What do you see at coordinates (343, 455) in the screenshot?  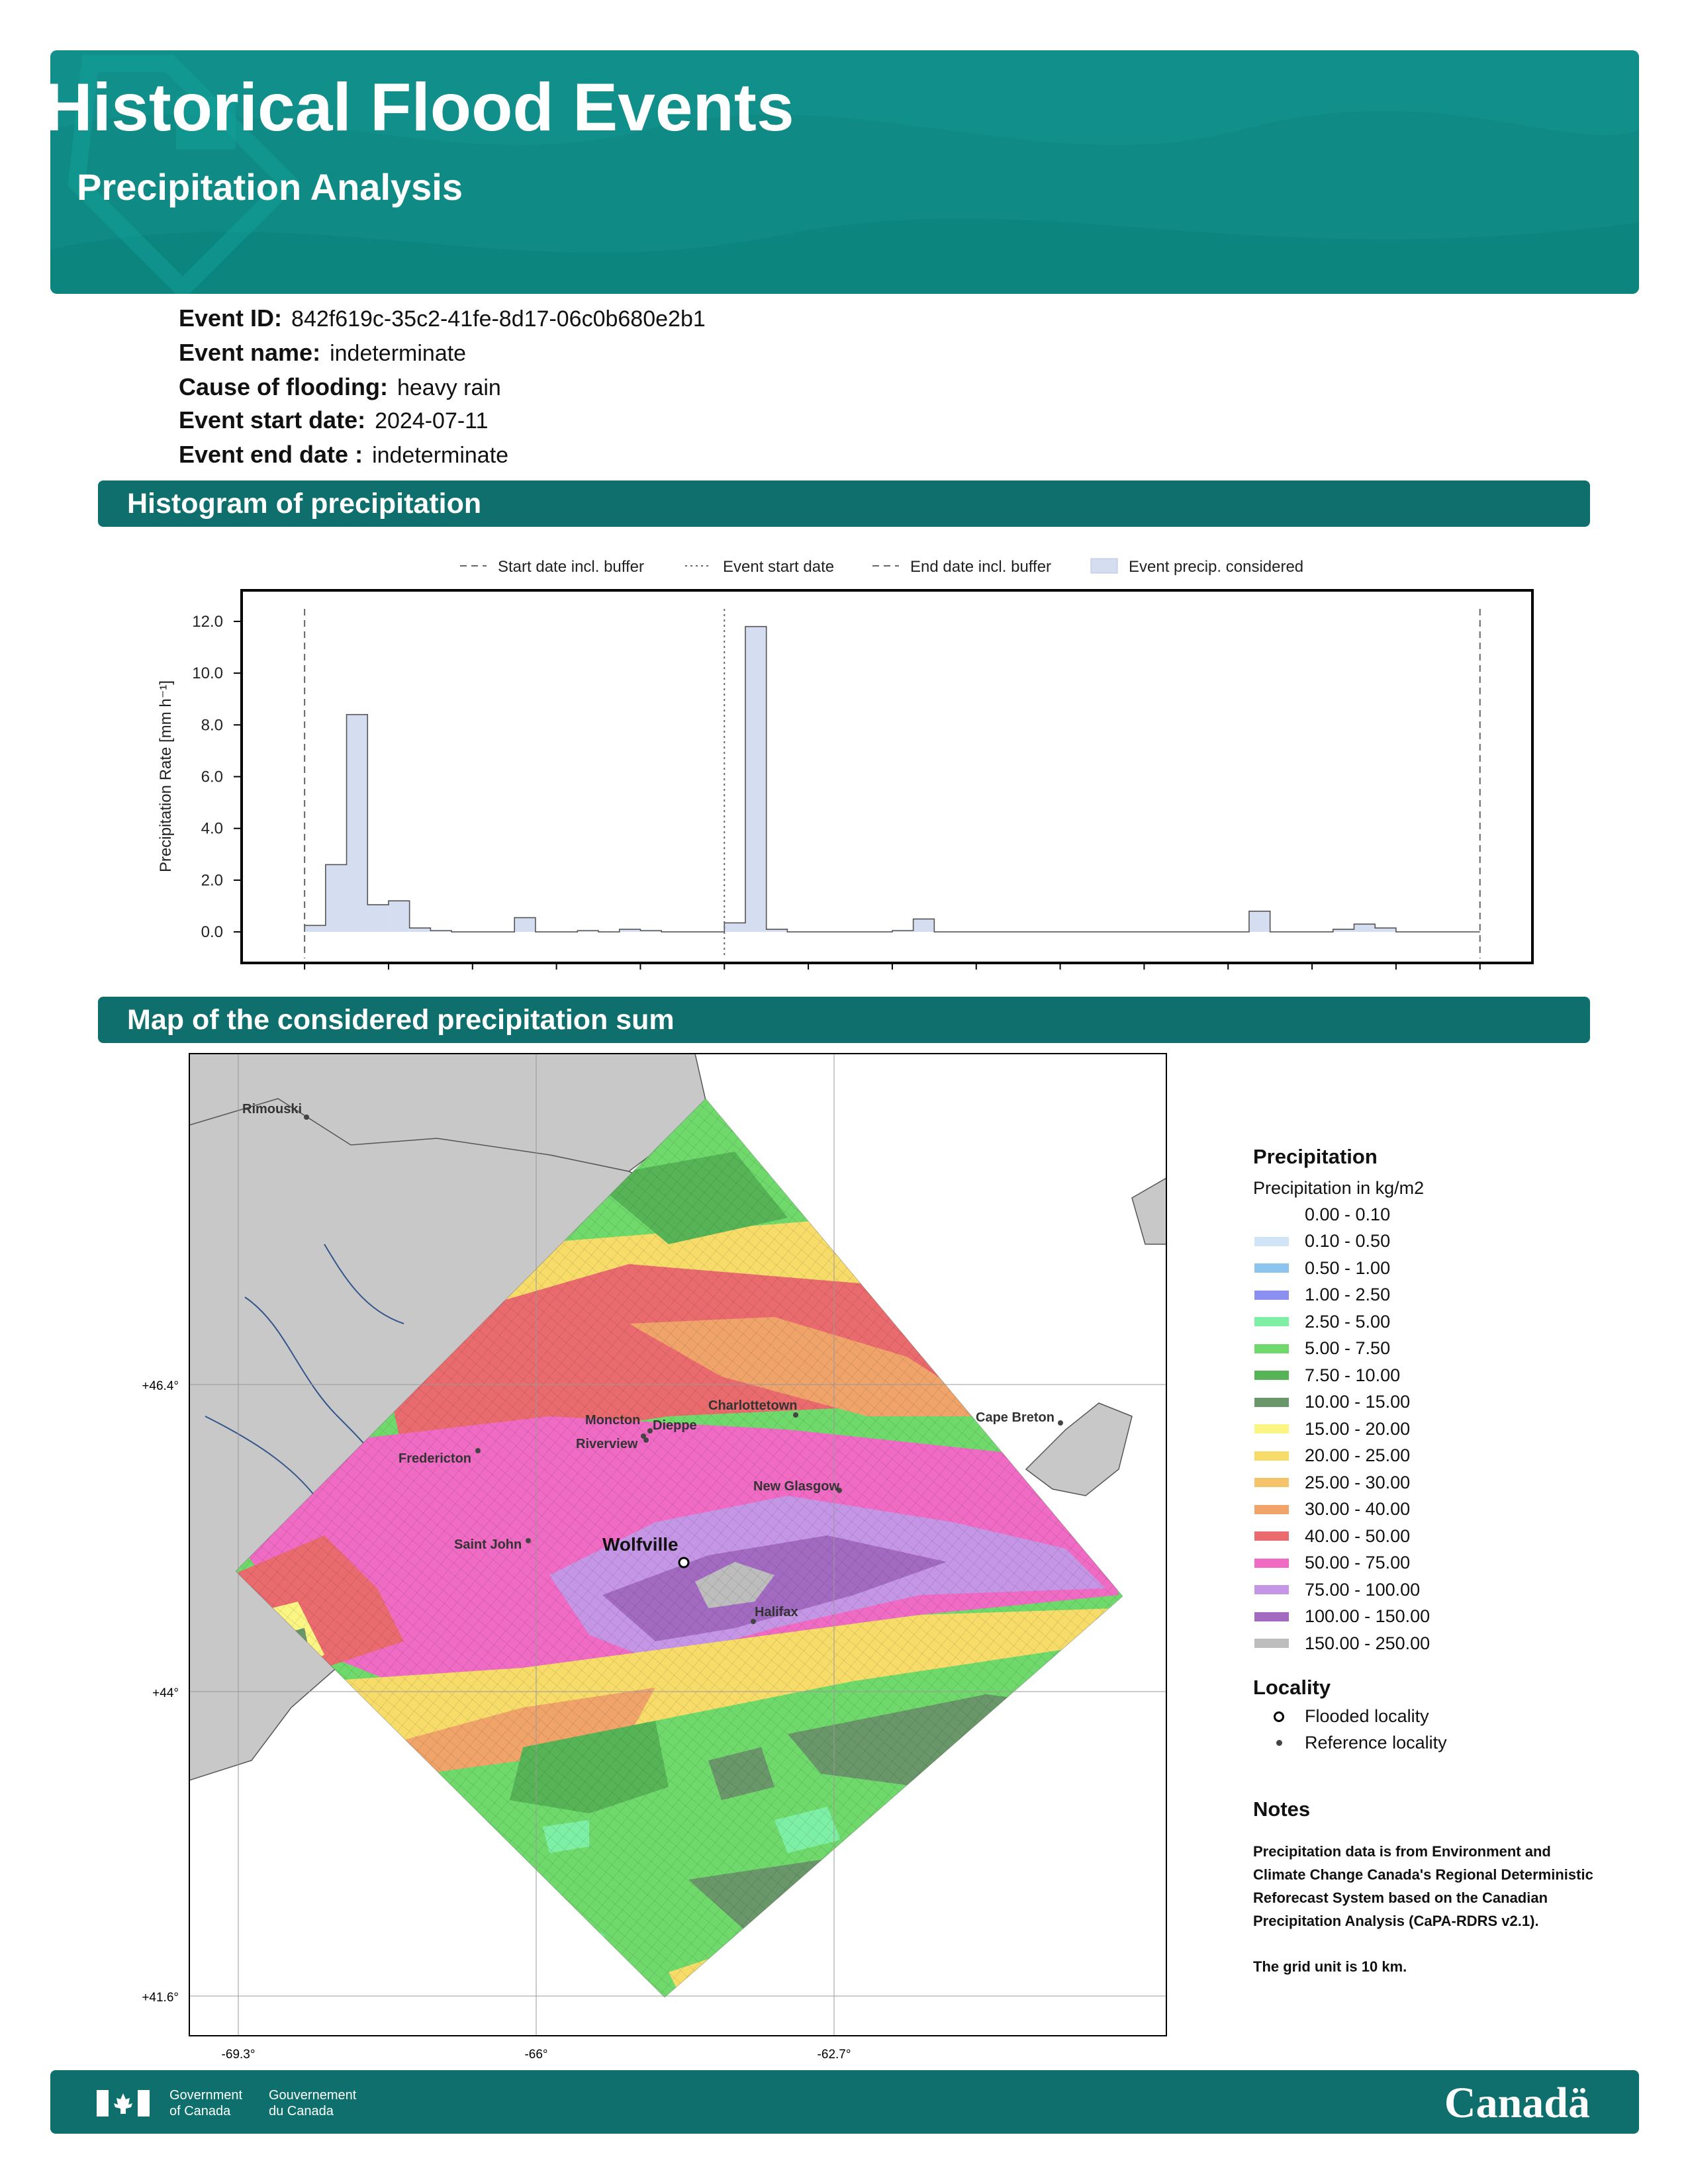 I see `end-date-row: Event end date : indeterminate` at bounding box center [343, 455].